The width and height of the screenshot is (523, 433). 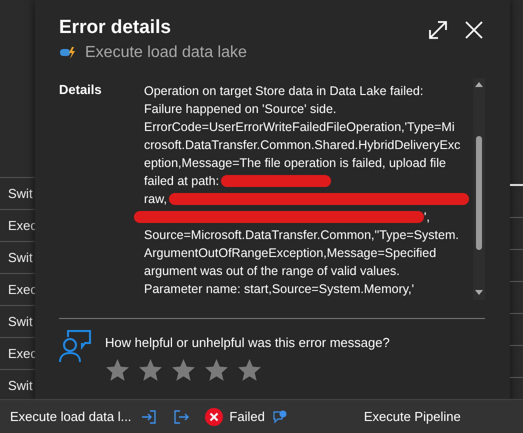 What do you see at coordinates (474, 30) in the screenshot?
I see `close-icon` at bounding box center [474, 30].